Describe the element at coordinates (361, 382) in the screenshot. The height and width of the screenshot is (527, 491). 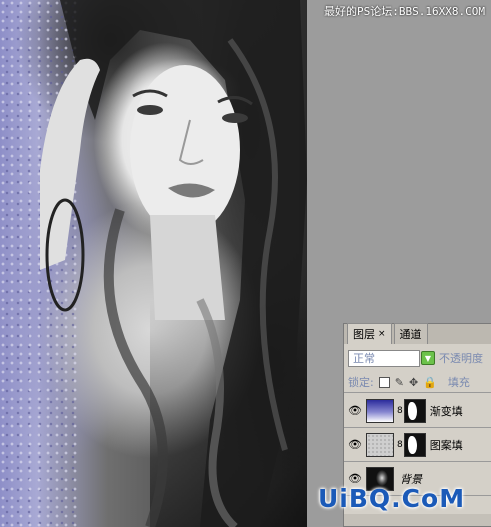
I see `lock-label: 锁定:` at that location.